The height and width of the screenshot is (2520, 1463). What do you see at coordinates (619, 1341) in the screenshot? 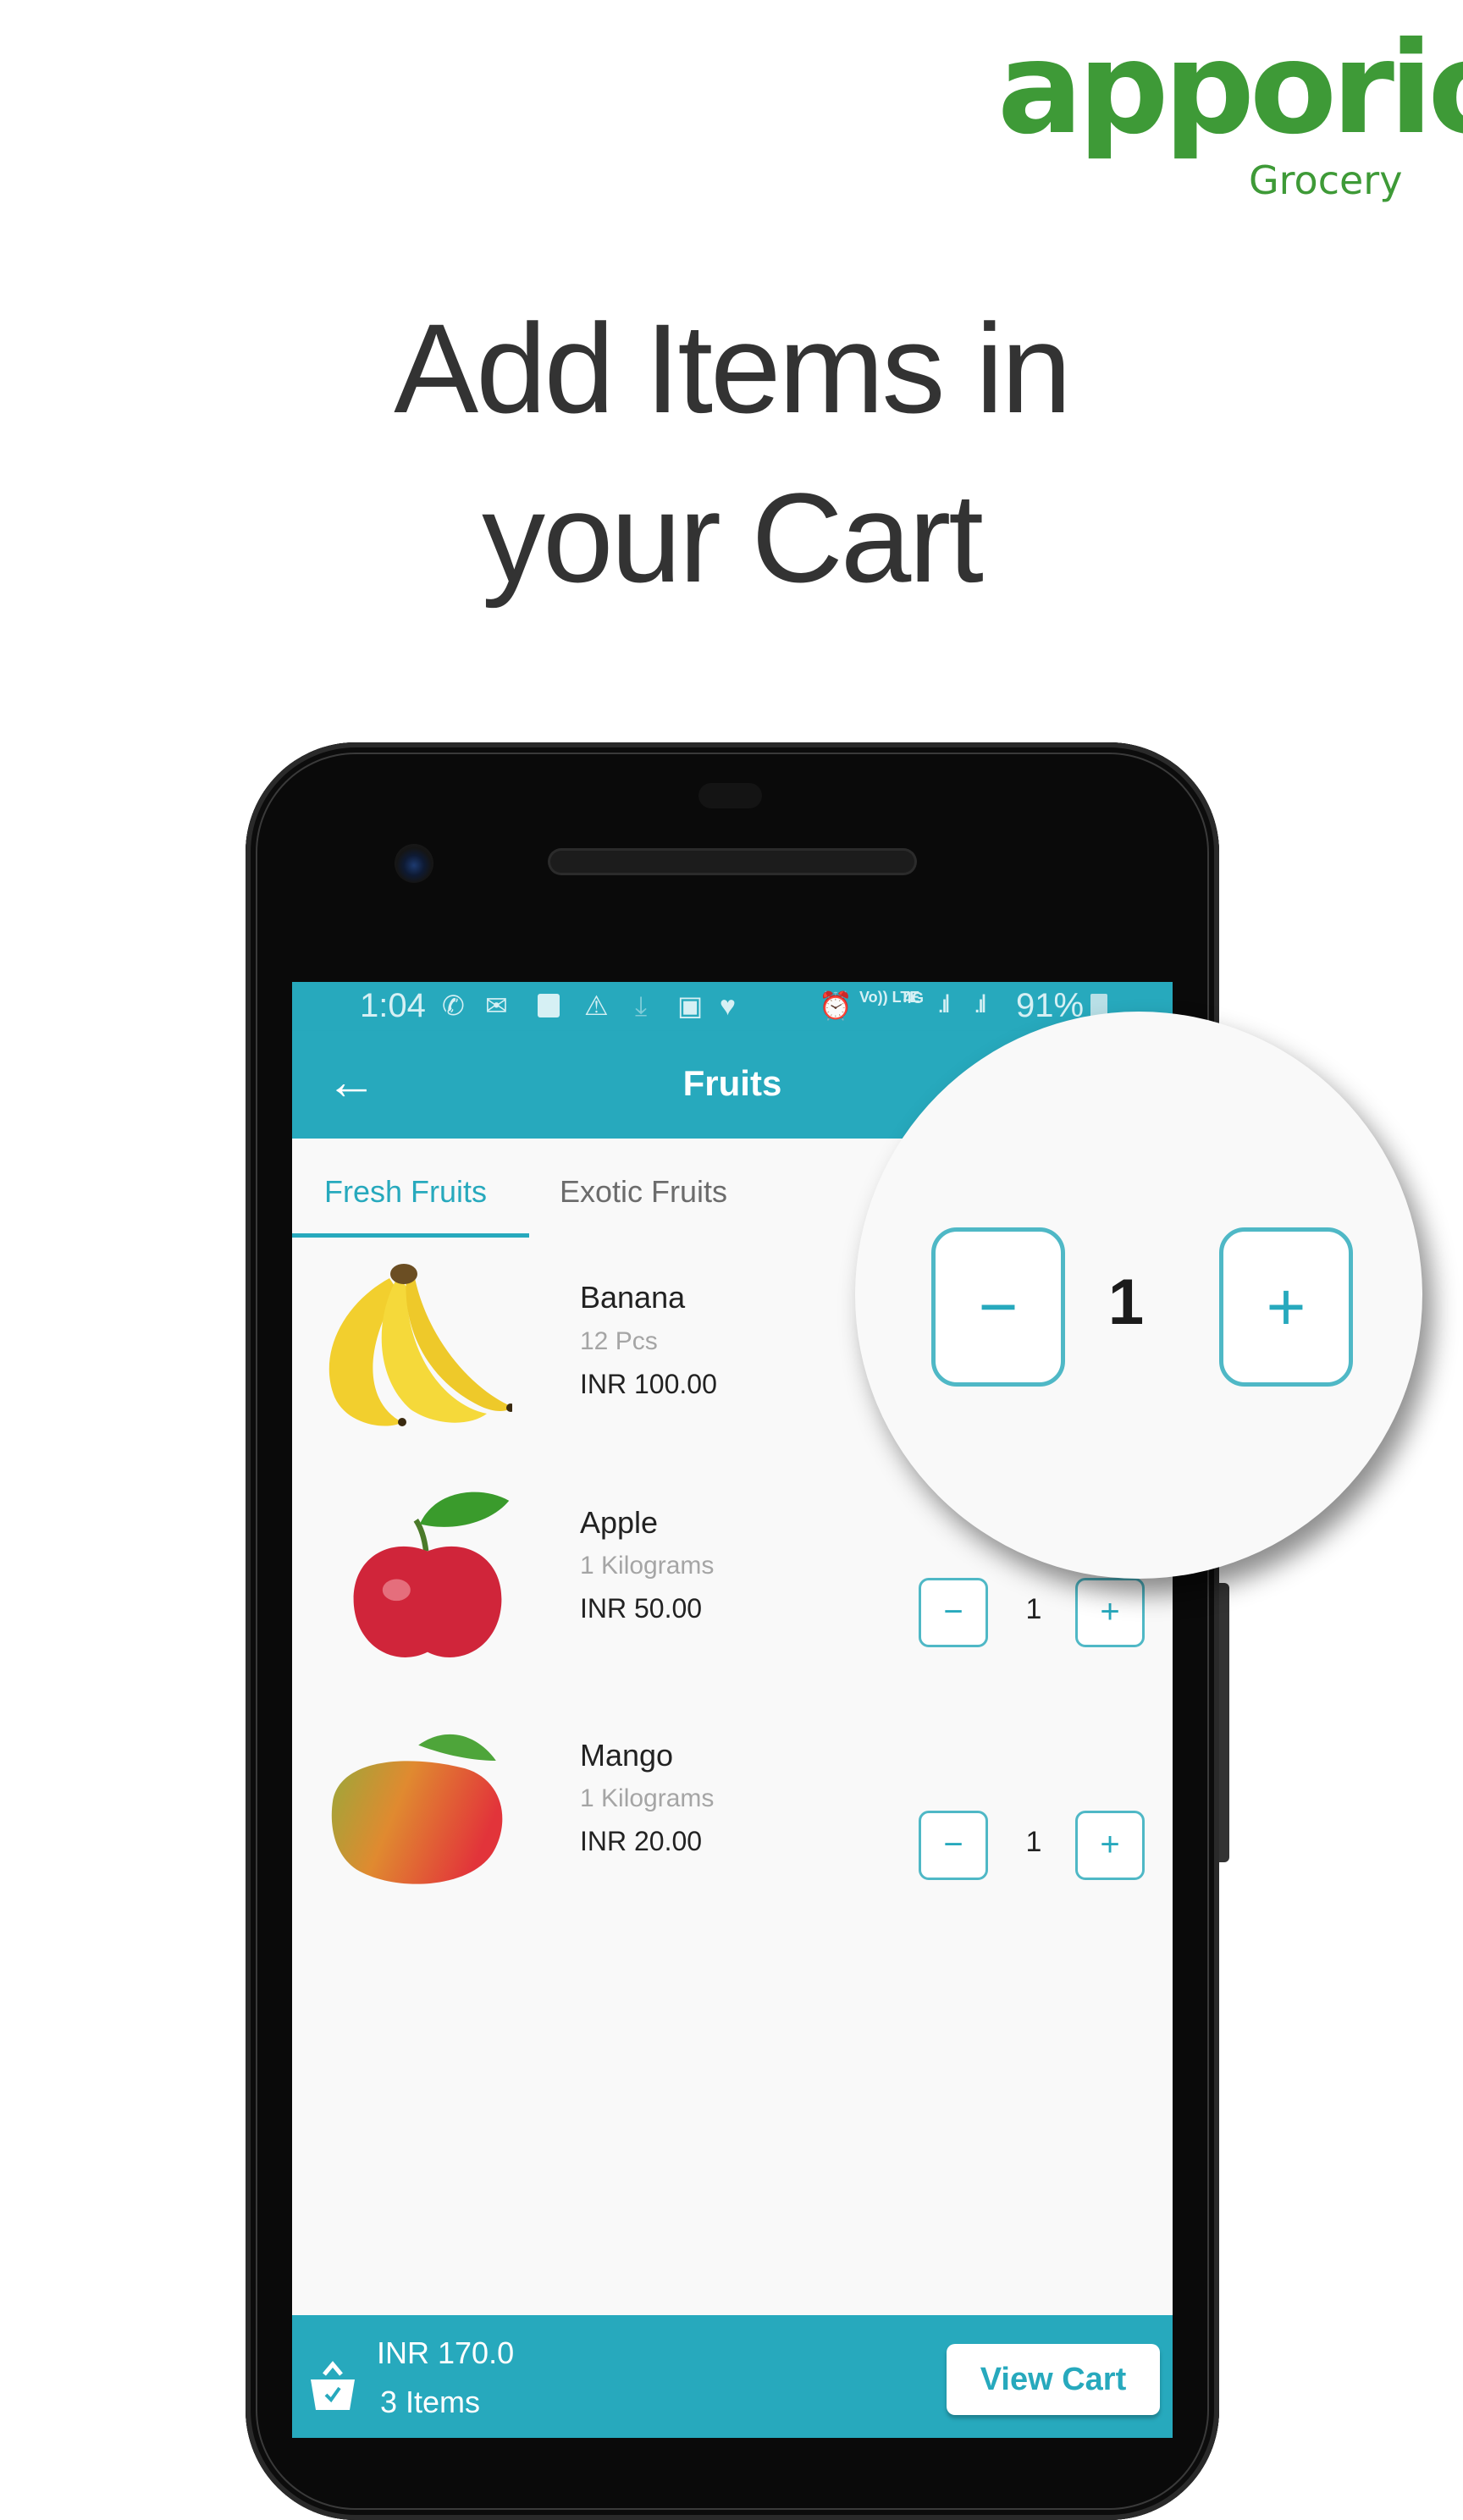
I see `product-unit: 12 Pcs` at bounding box center [619, 1341].